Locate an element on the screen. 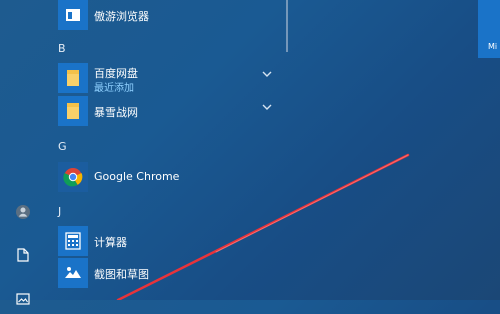 This screenshot has width=500, height=314. start-left-rail is located at coordinates (23, 152).